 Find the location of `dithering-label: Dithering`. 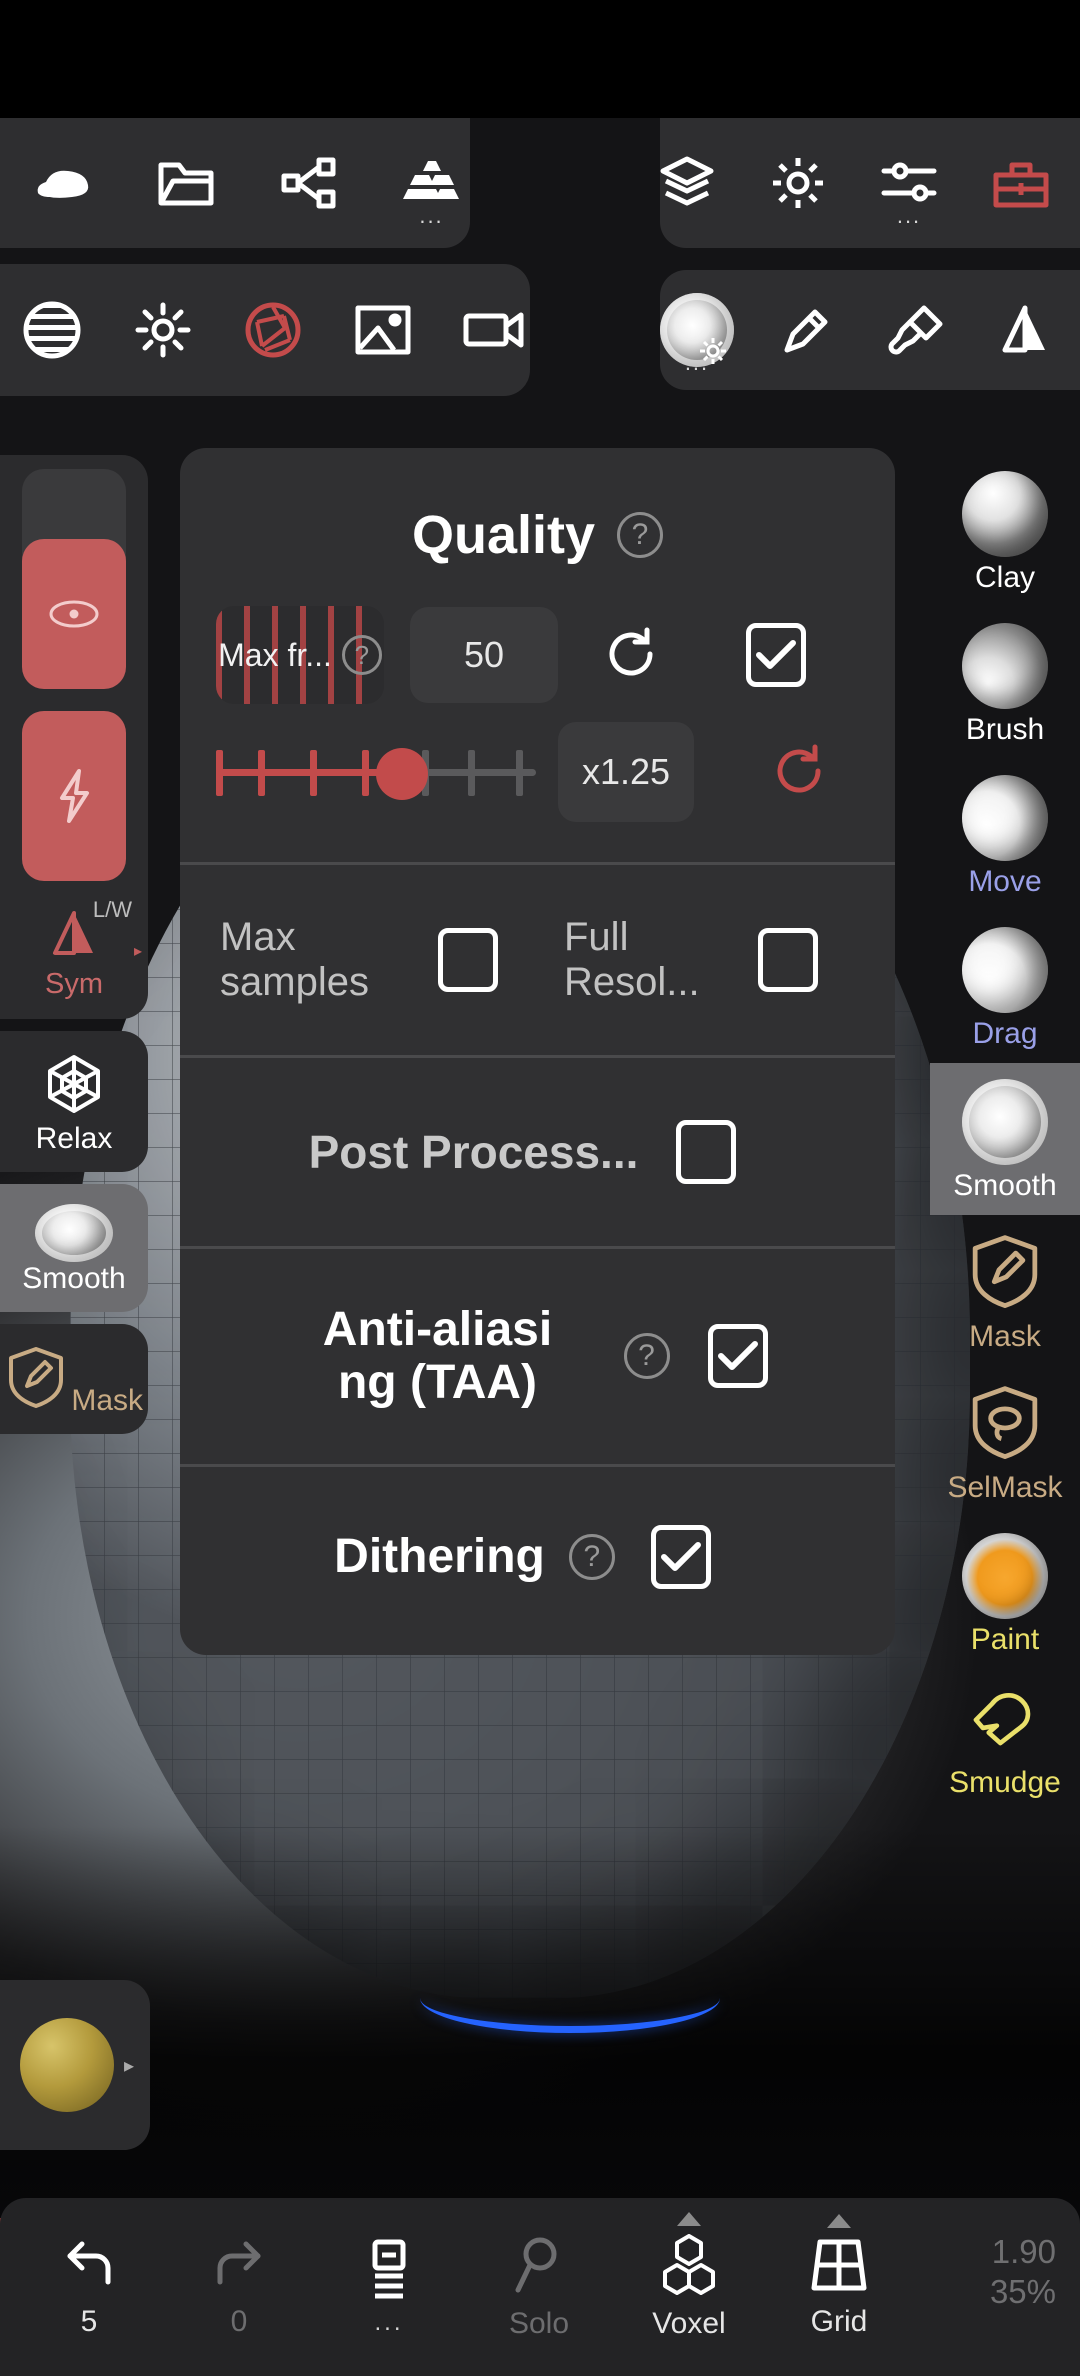

dithering-label: Dithering is located at coordinates (439, 1557).